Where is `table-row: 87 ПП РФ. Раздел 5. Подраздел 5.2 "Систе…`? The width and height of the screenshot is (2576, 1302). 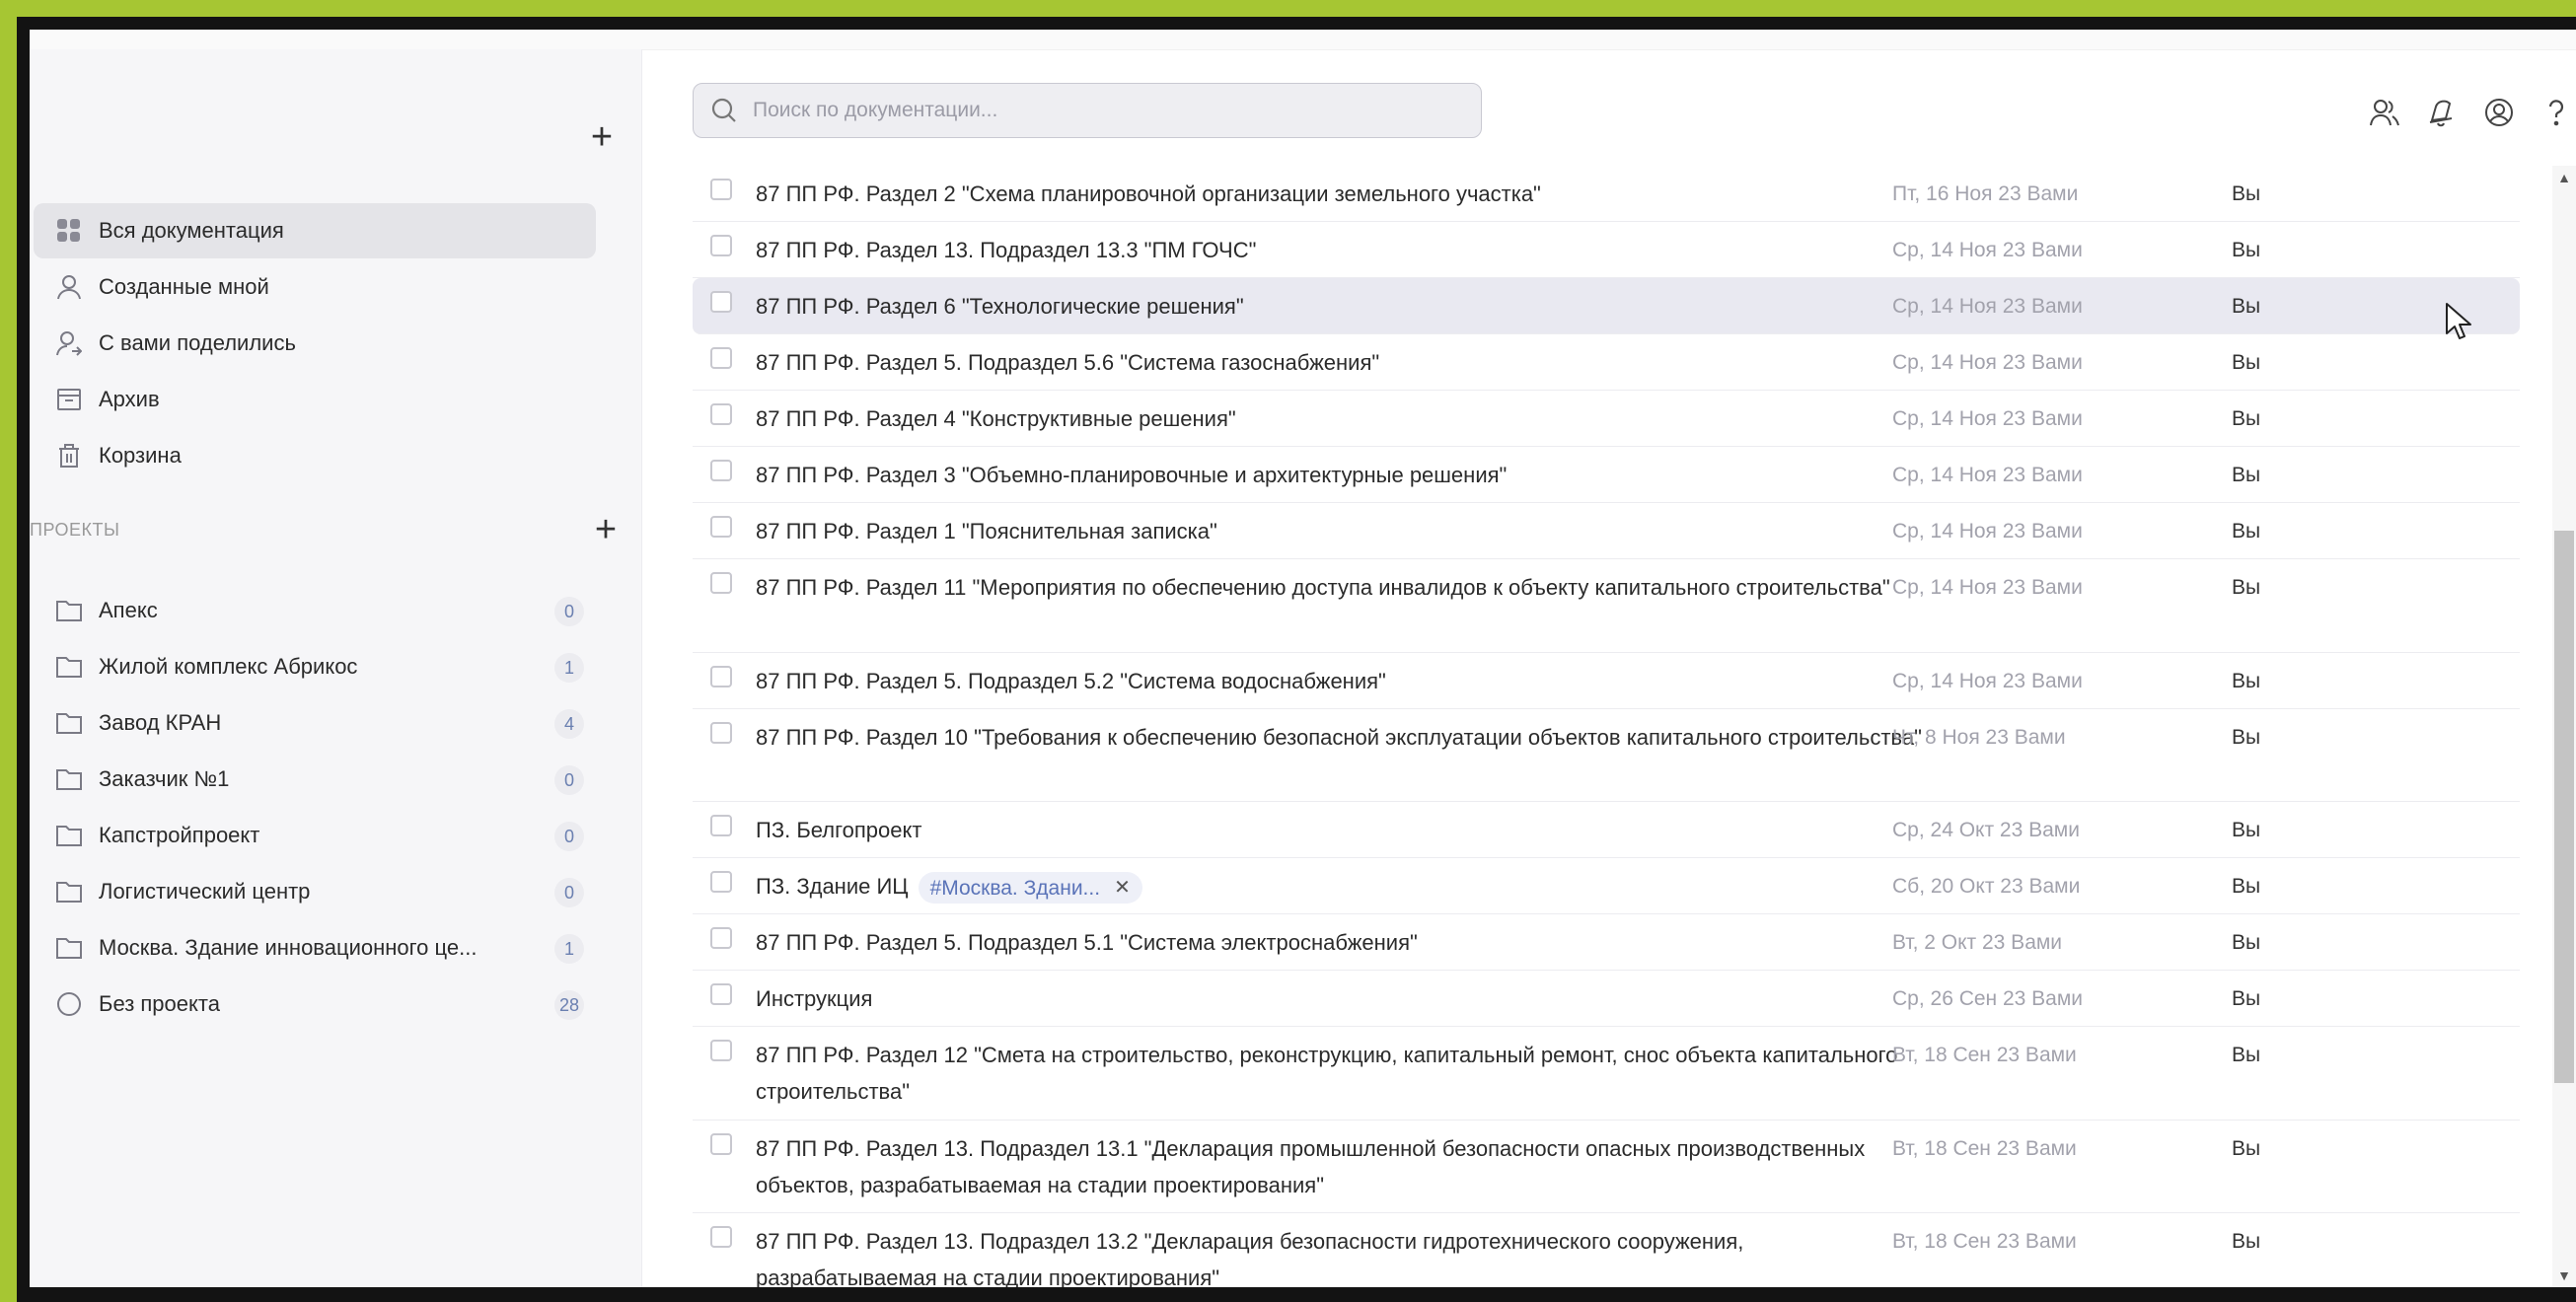 table-row: 87 ПП РФ. Раздел 5. Подраздел 5.2 "Систе… is located at coordinates (1606, 681).